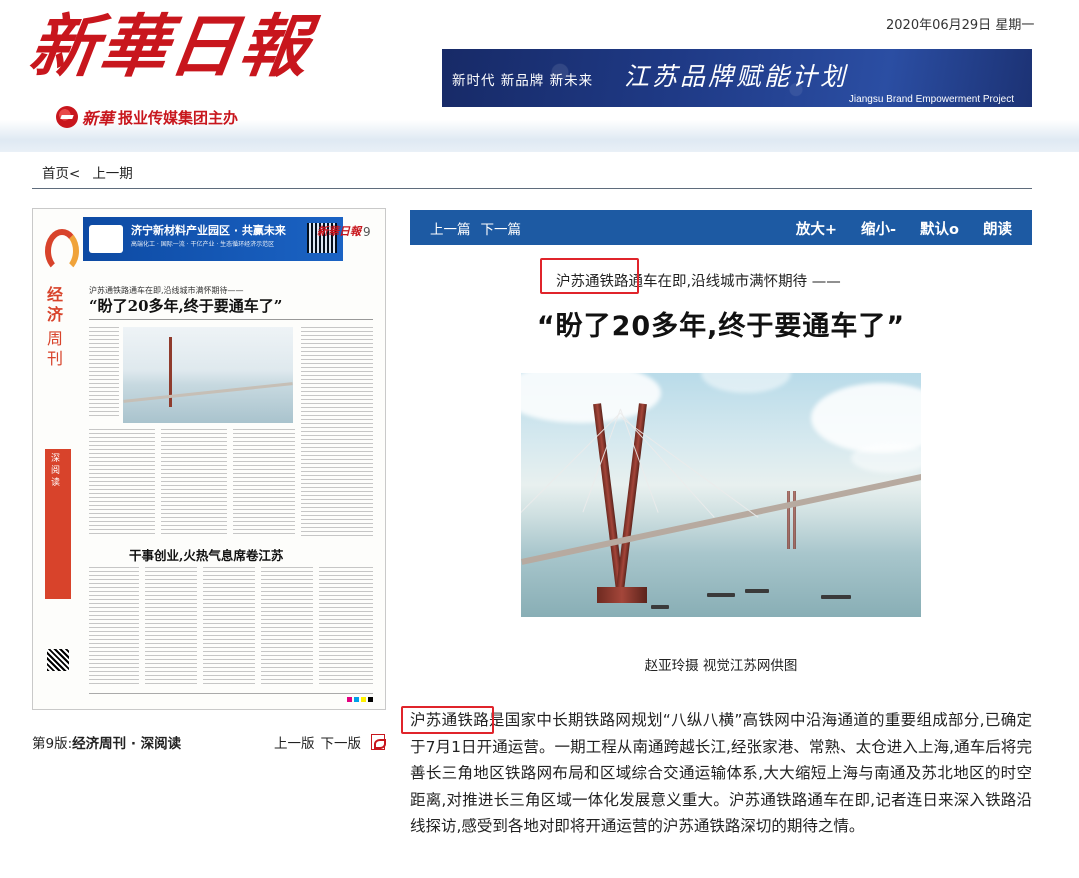 The width and height of the screenshot is (1079, 878). I want to click on pdf-icon, so click(378, 742).